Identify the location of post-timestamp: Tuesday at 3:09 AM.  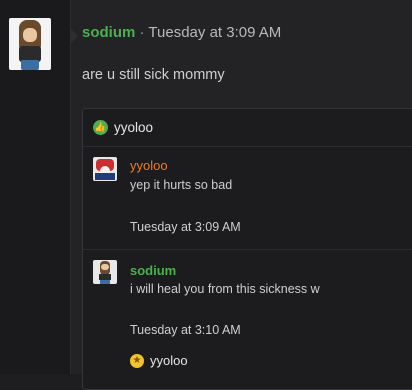
(214, 32).